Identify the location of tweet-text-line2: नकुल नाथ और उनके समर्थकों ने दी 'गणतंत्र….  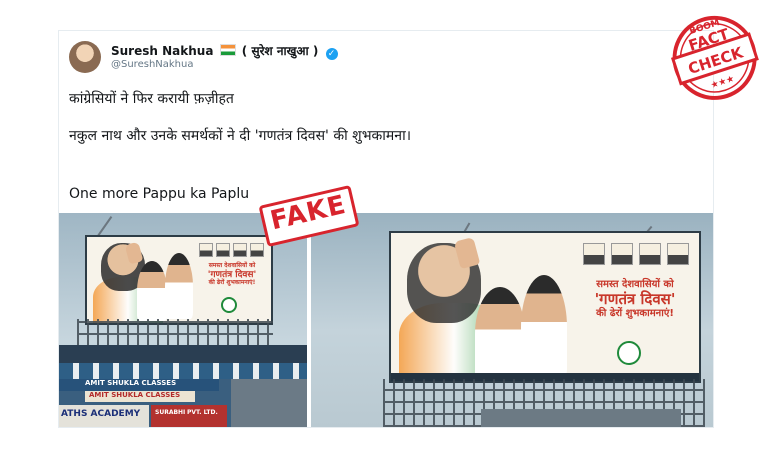
(240, 136).